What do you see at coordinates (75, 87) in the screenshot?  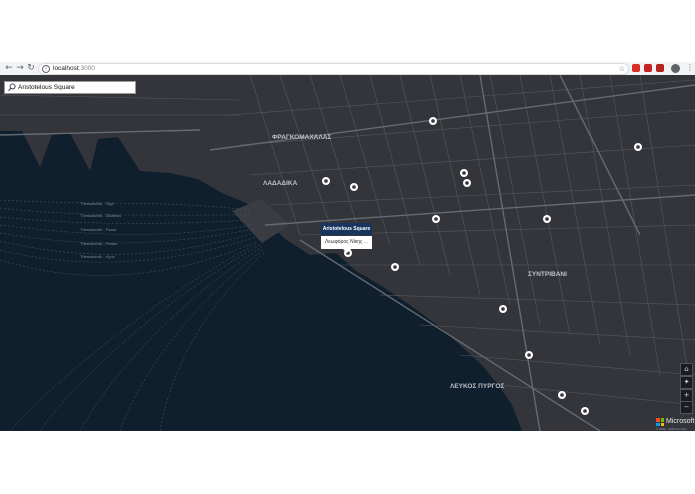 I see `search-input` at bounding box center [75, 87].